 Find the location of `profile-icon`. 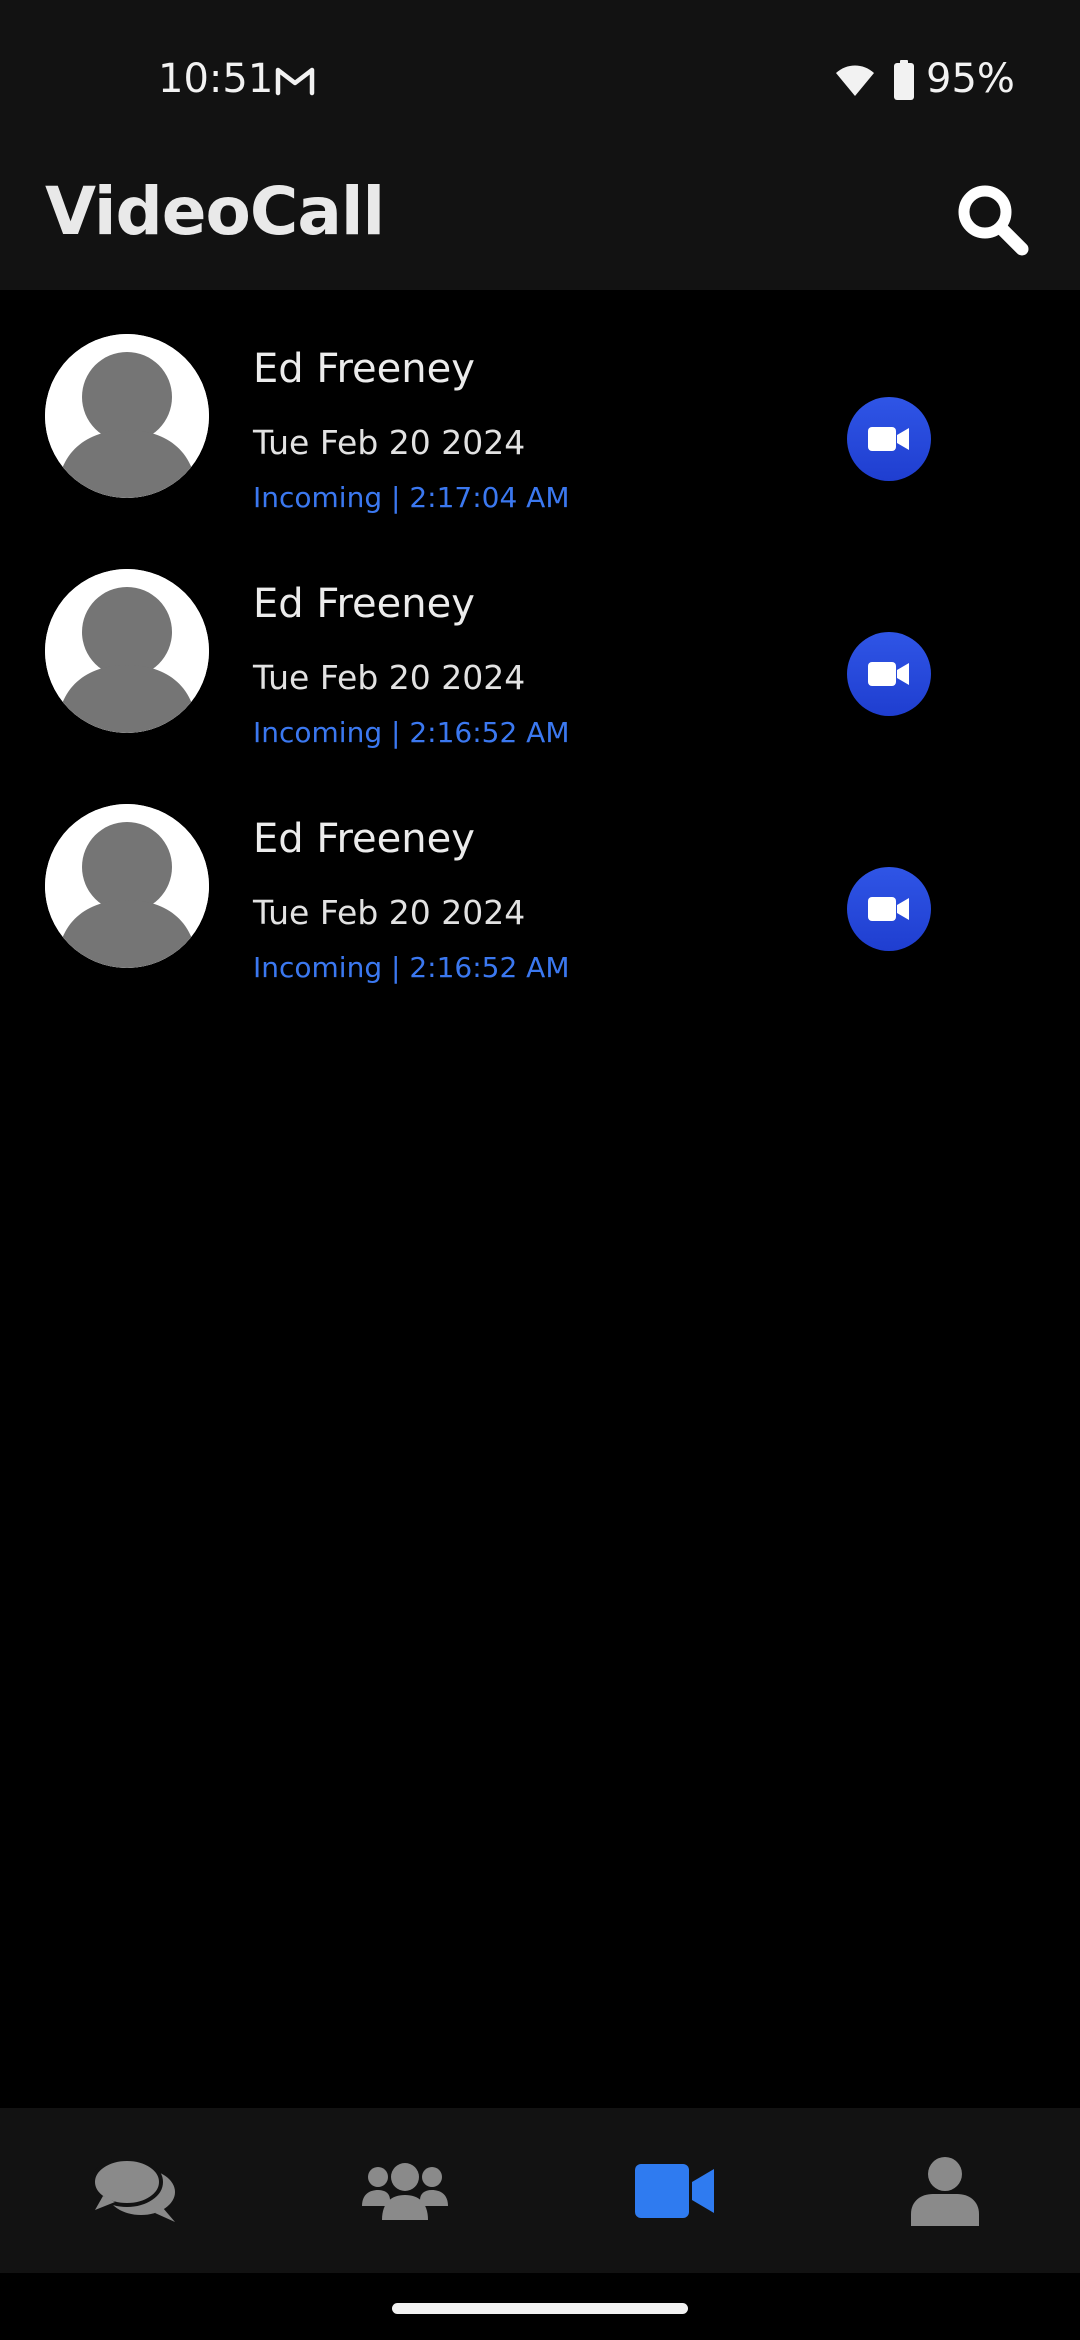

profile-icon is located at coordinates (945, 2191).